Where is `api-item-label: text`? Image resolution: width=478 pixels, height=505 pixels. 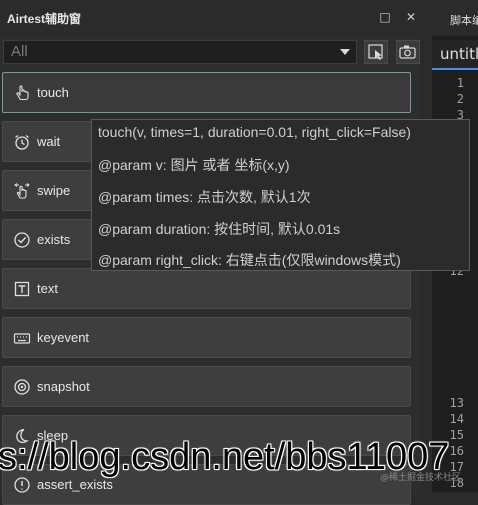
api-item-label: text is located at coordinates (47, 288).